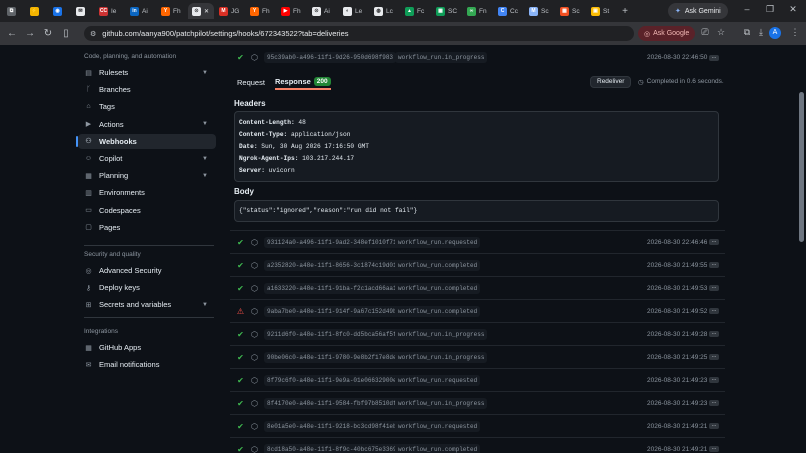  What do you see at coordinates (747, 9) in the screenshot?
I see `minimize-icon: –` at bounding box center [747, 9].